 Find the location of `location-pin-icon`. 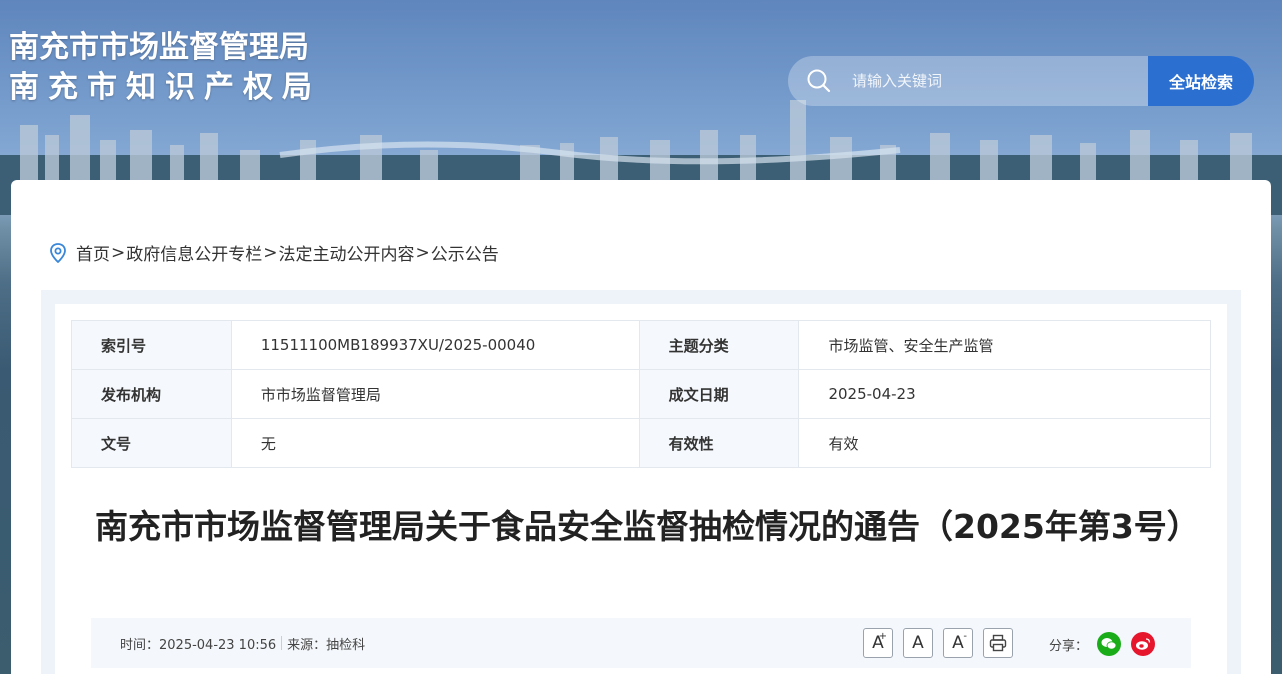

location-pin-icon is located at coordinates (58, 252).